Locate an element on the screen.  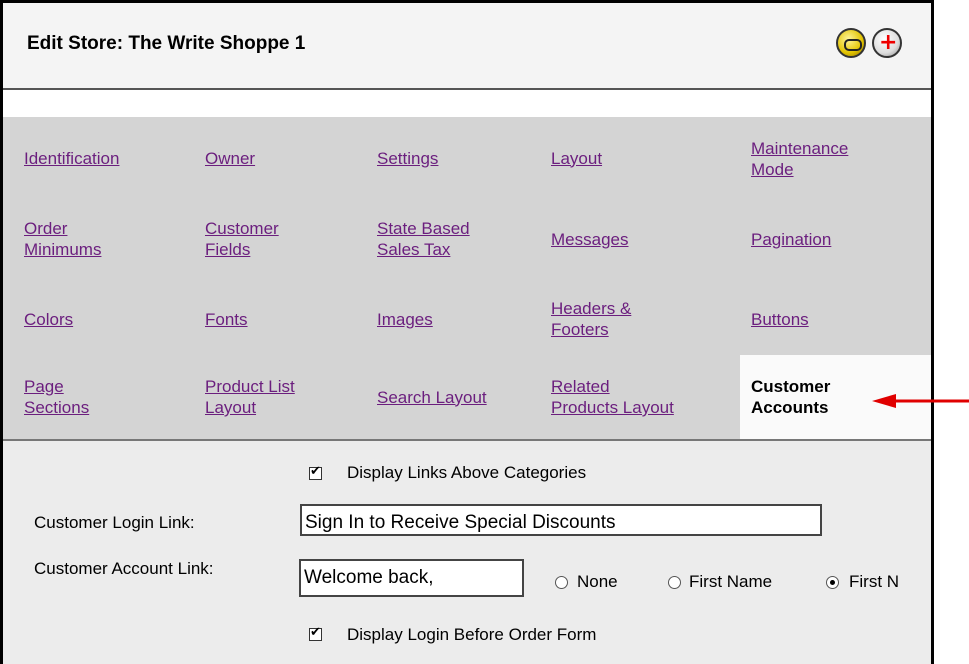
display-links-checkbox is located at coordinates (315, 472).